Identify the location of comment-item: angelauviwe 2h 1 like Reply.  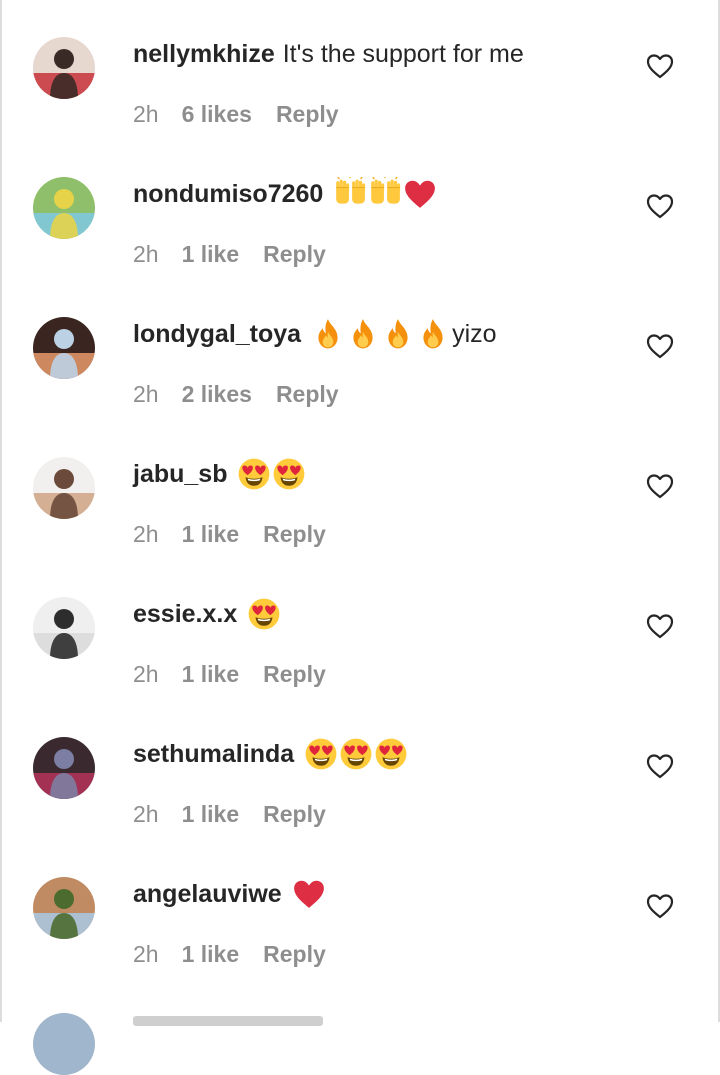
(360, 910).